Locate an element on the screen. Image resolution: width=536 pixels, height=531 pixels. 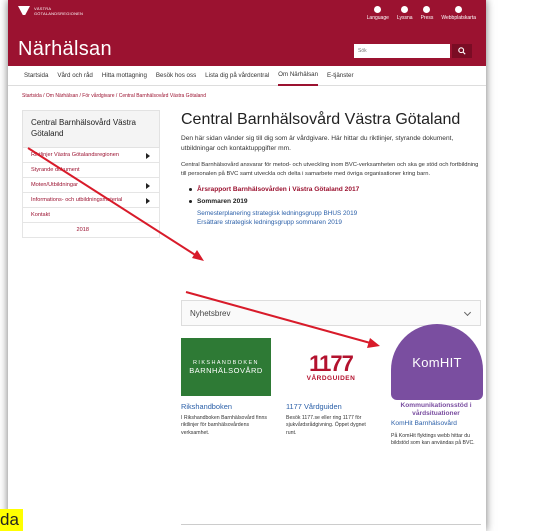
chevron-down-icon is located at coordinates (467, 312).